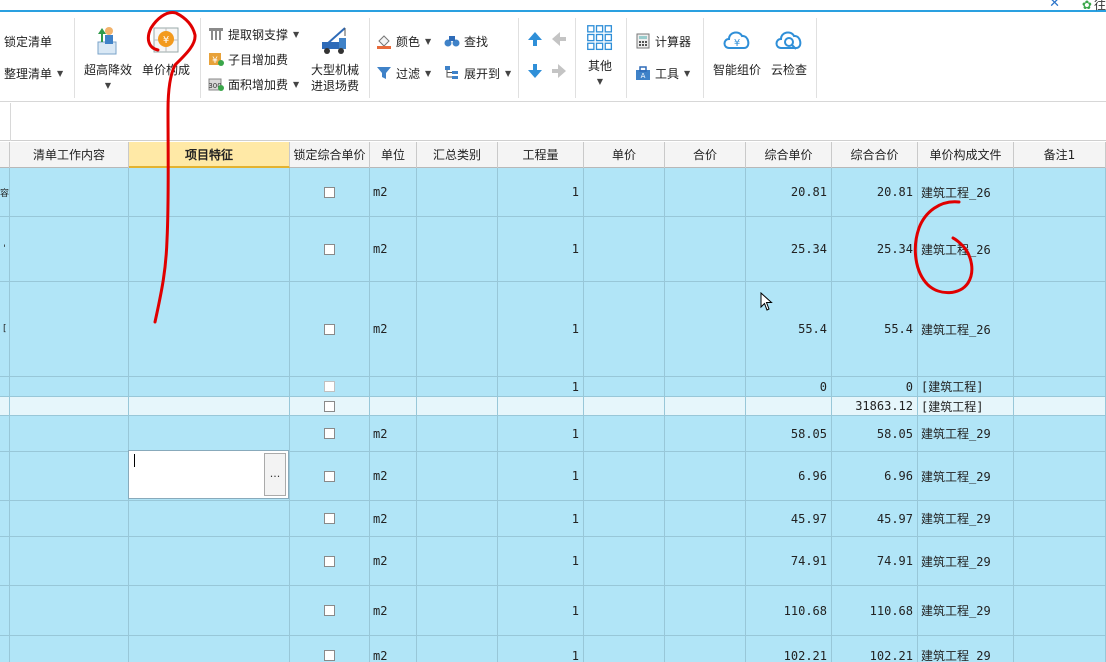 The height and width of the screenshot is (662, 1106). Describe the element at coordinates (789, 386) in the screenshot. I see `comp-unit-price-cell: 0` at that location.